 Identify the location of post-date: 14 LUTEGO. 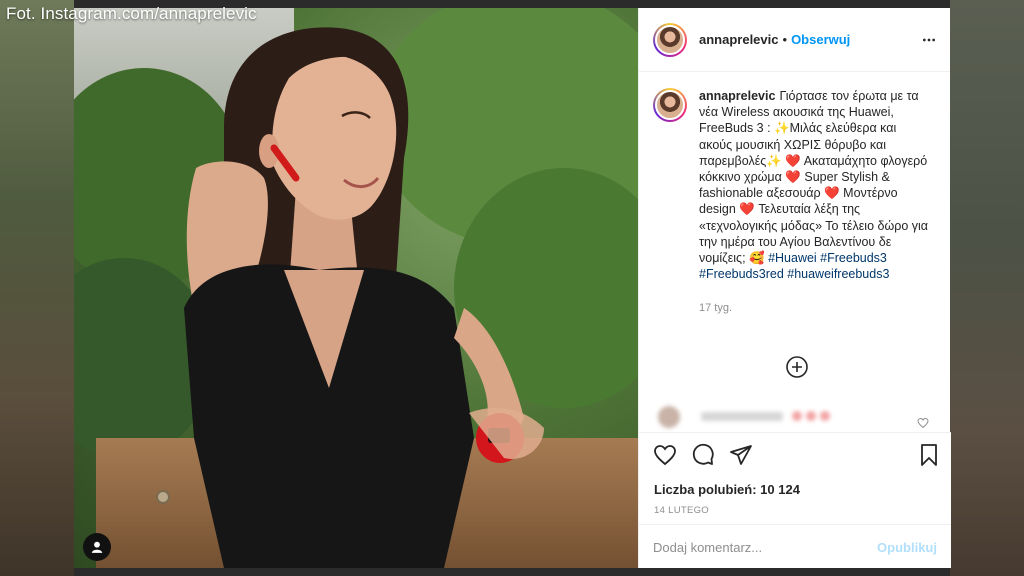
(681, 510).